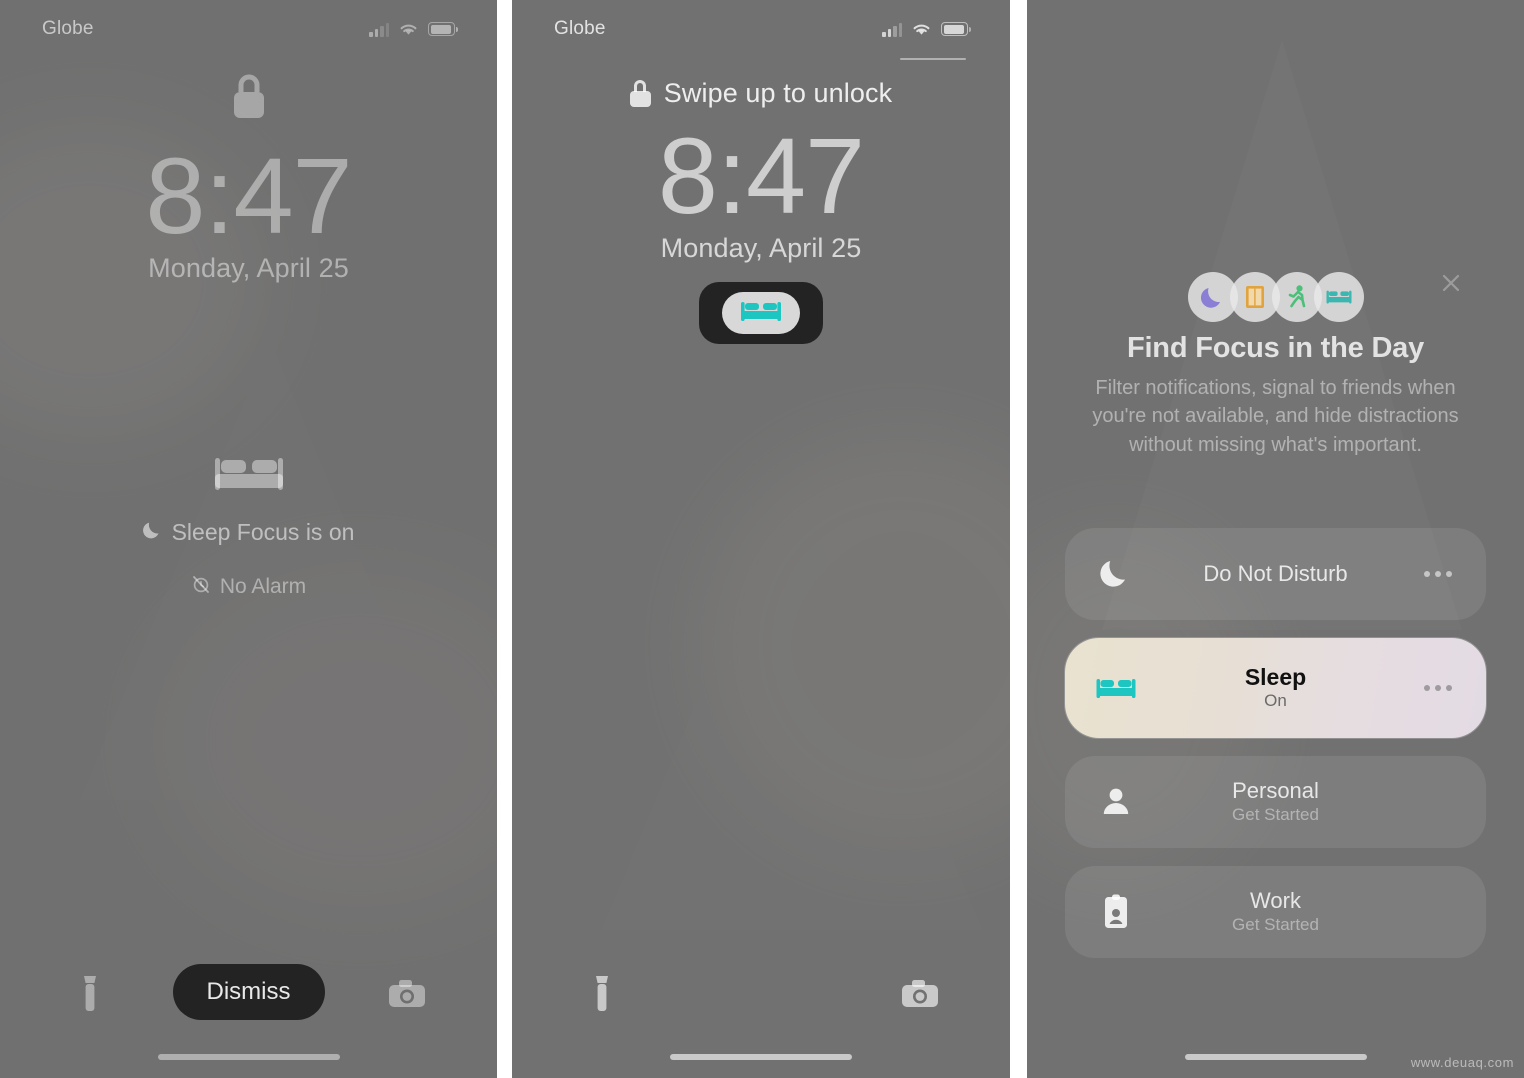  Describe the element at coordinates (263, 586) in the screenshot. I see `alarm-status-label: No Alarm` at that location.